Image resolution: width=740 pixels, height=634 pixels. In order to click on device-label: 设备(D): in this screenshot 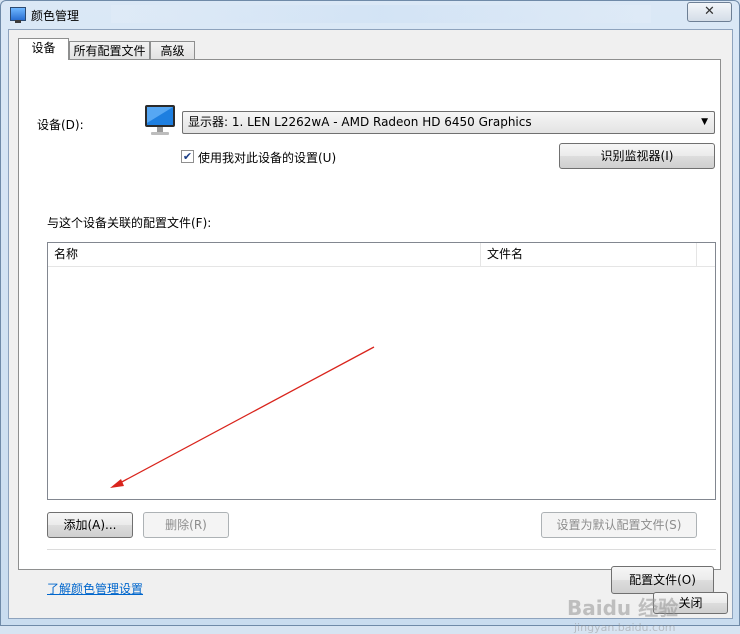, I will do `click(60, 125)`.